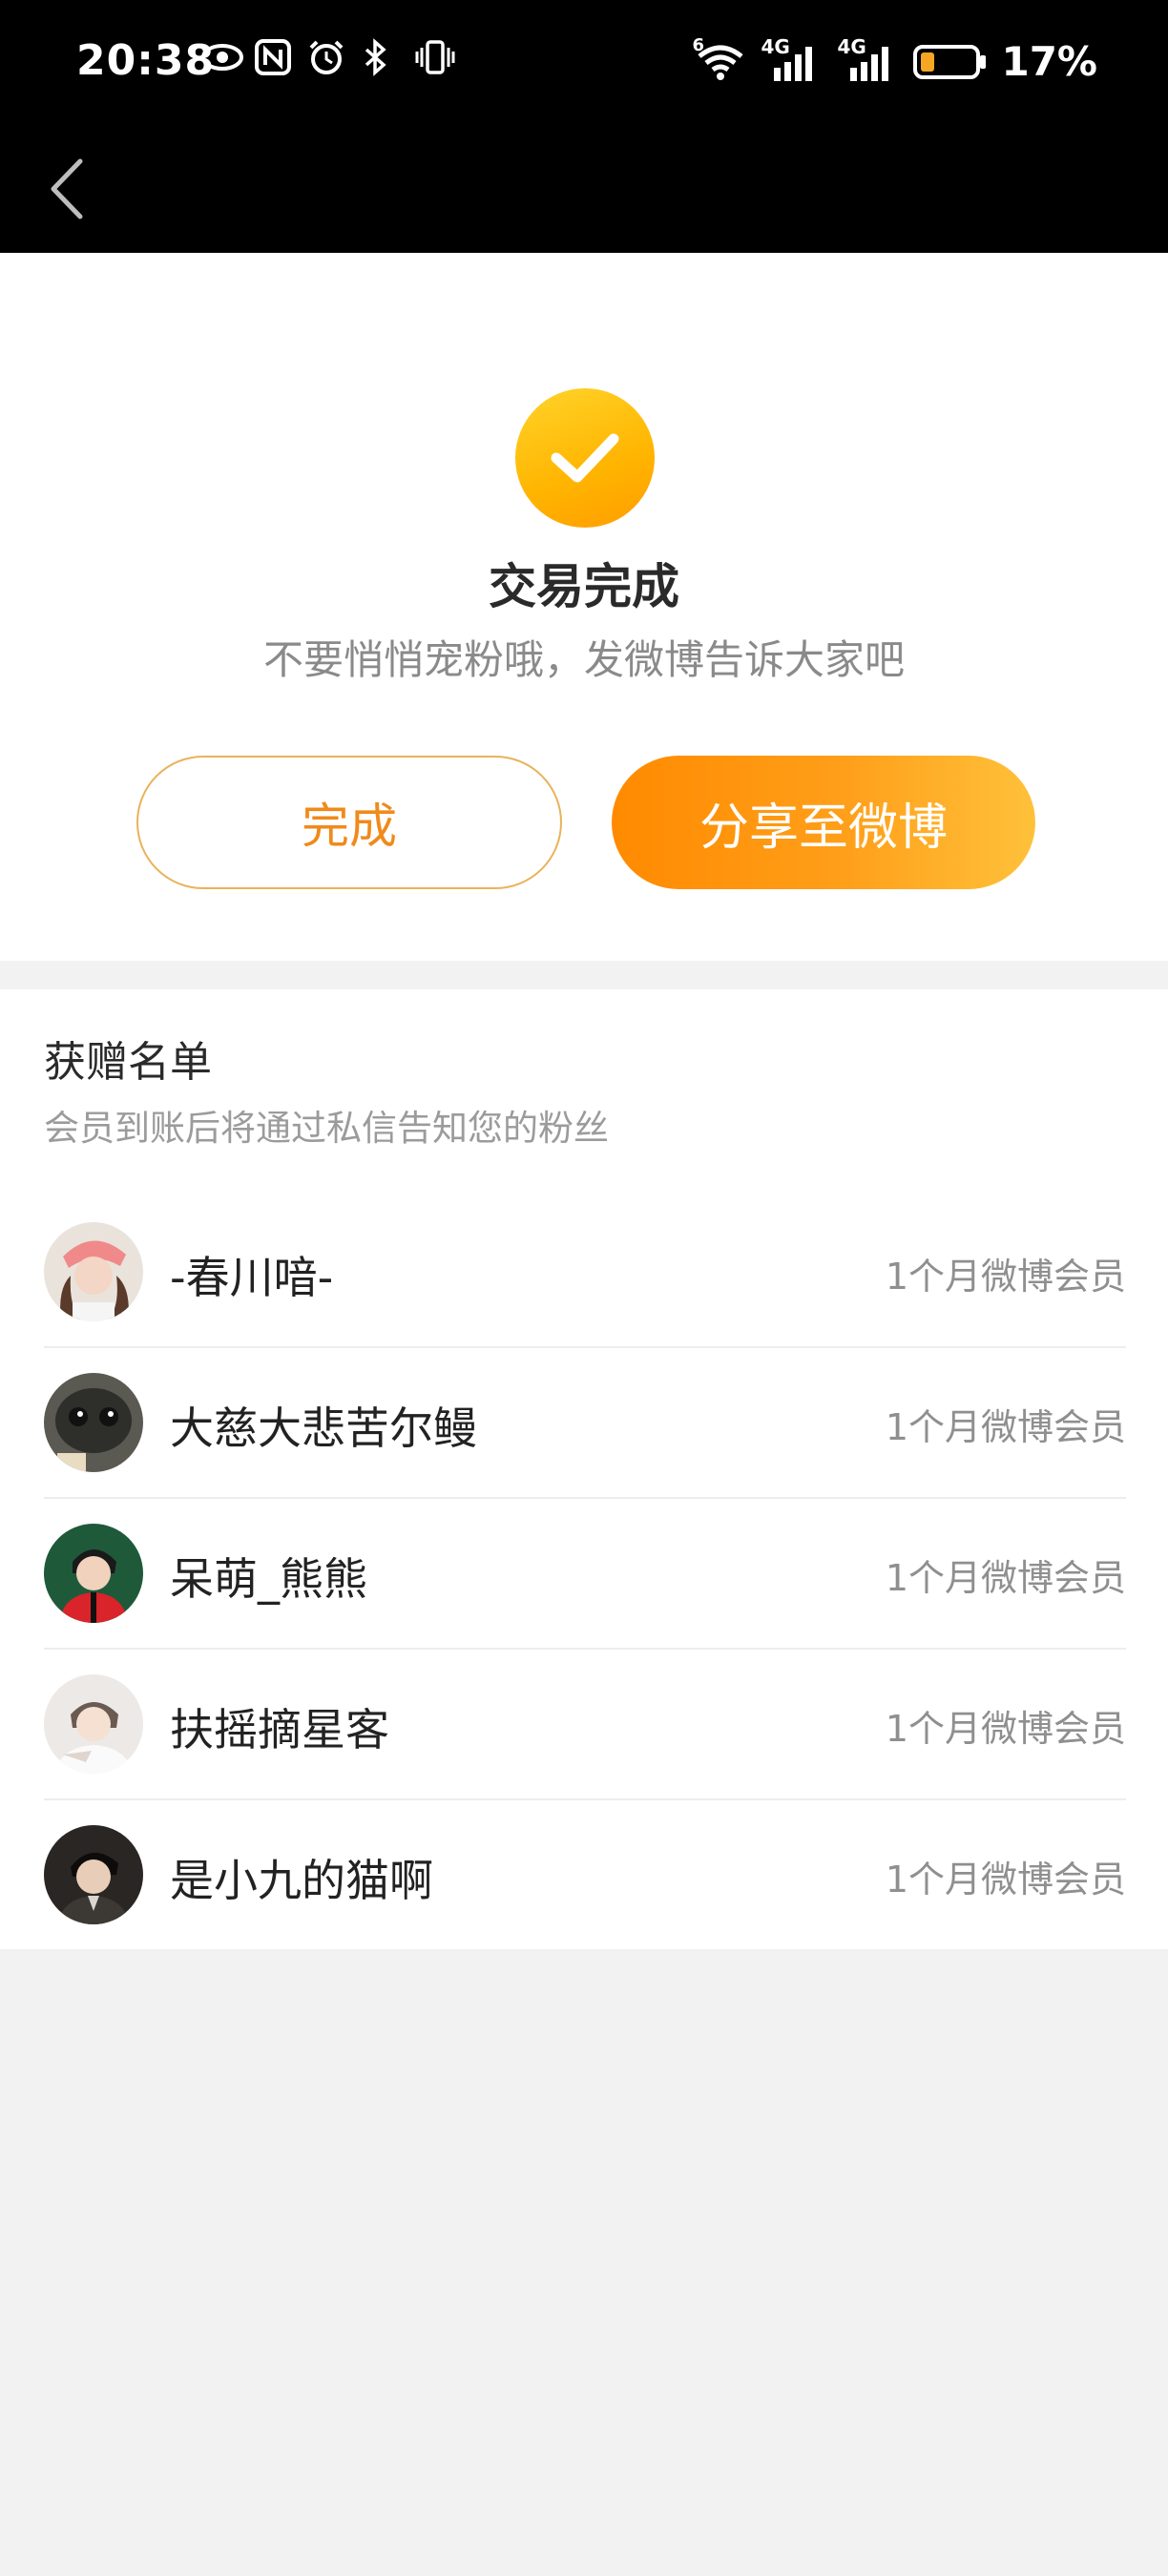 This screenshot has height=2576, width=1168. I want to click on status-bar: 20:38 6 4G 4G 17%, so click(584, 67).